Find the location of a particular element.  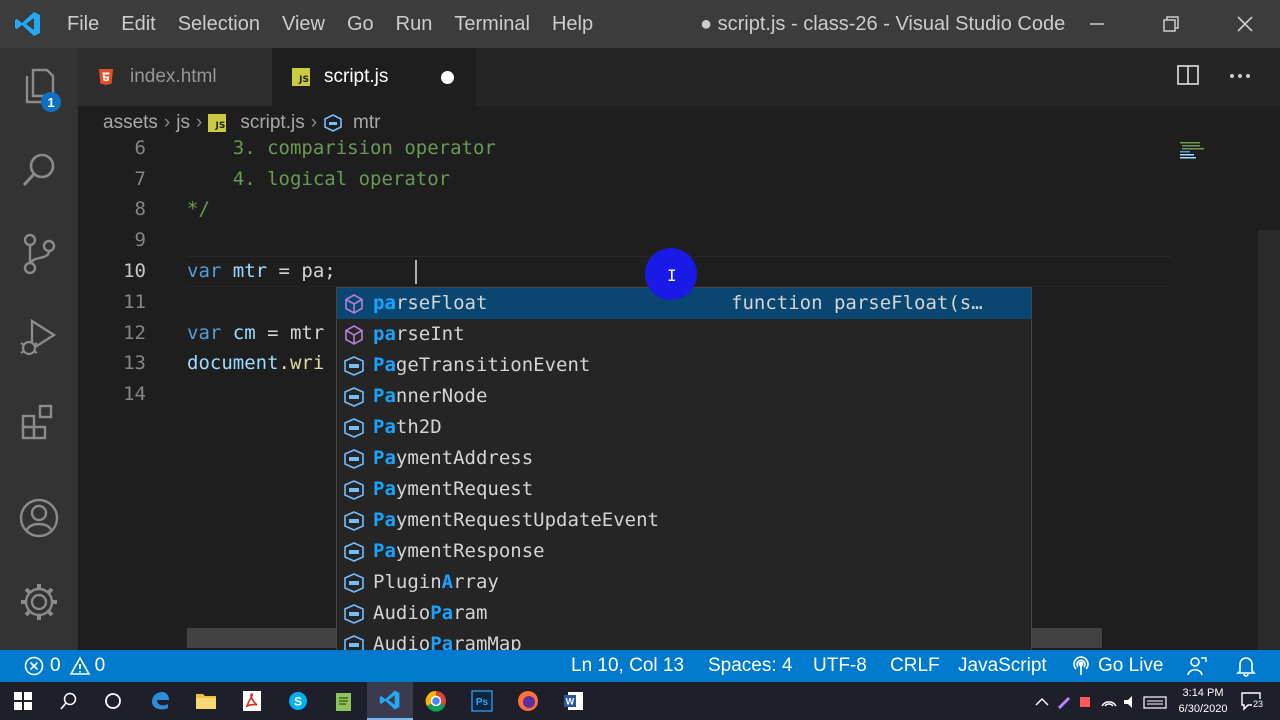

minimize-button is located at coordinates (1097, 24).